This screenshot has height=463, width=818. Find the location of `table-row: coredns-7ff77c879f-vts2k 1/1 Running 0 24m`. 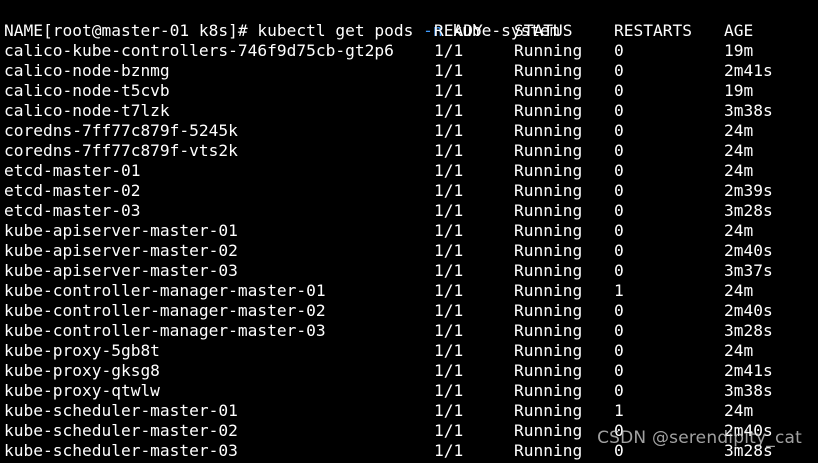

table-row: coredns-7ff77c879f-vts2k 1/1 Running 0 24m is located at coordinates (411, 151).